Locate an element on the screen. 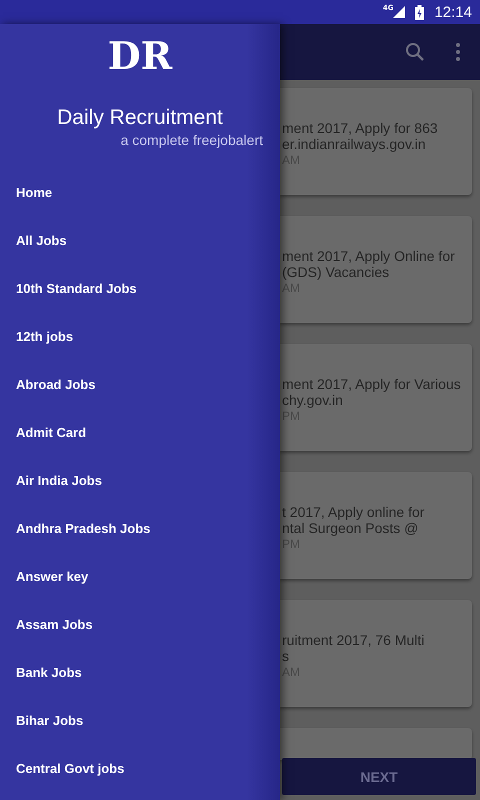  menu-item: Admit Card is located at coordinates (140, 432).